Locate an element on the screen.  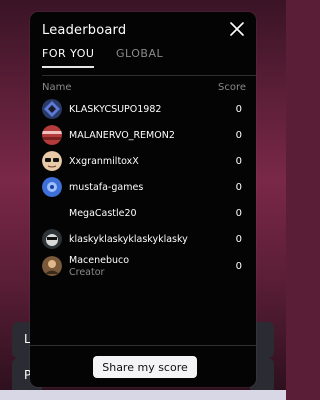
creator-label: Creator is located at coordinates (87, 272).